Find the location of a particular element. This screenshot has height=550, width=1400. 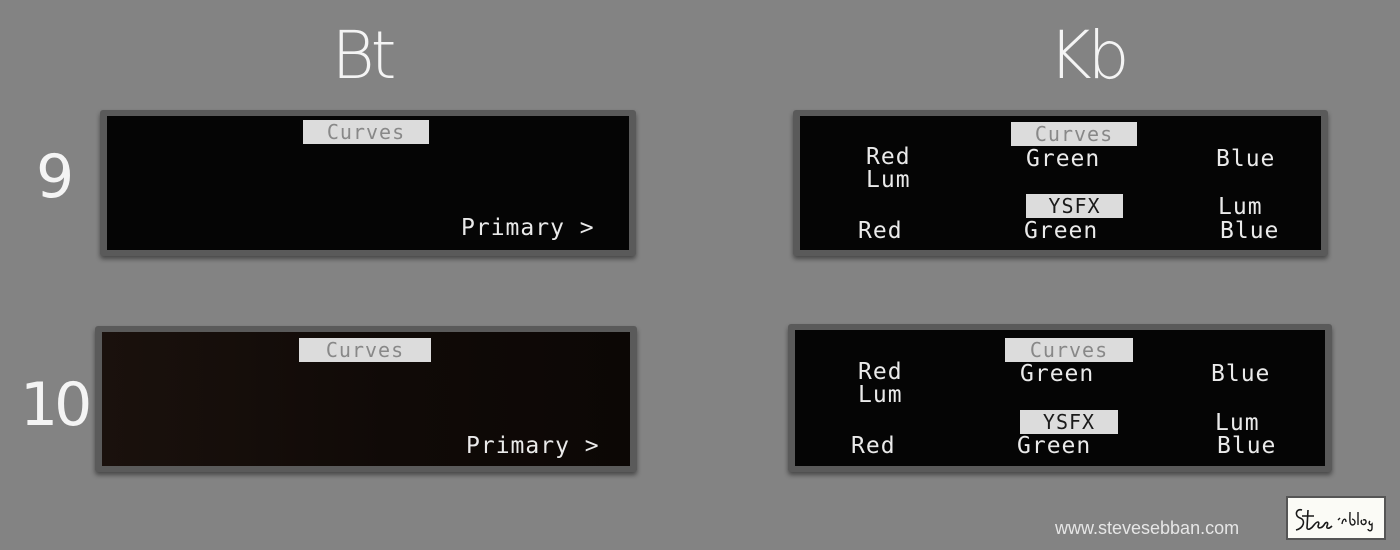

bt-display-9: Curves Primary > is located at coordinates (368, 183).